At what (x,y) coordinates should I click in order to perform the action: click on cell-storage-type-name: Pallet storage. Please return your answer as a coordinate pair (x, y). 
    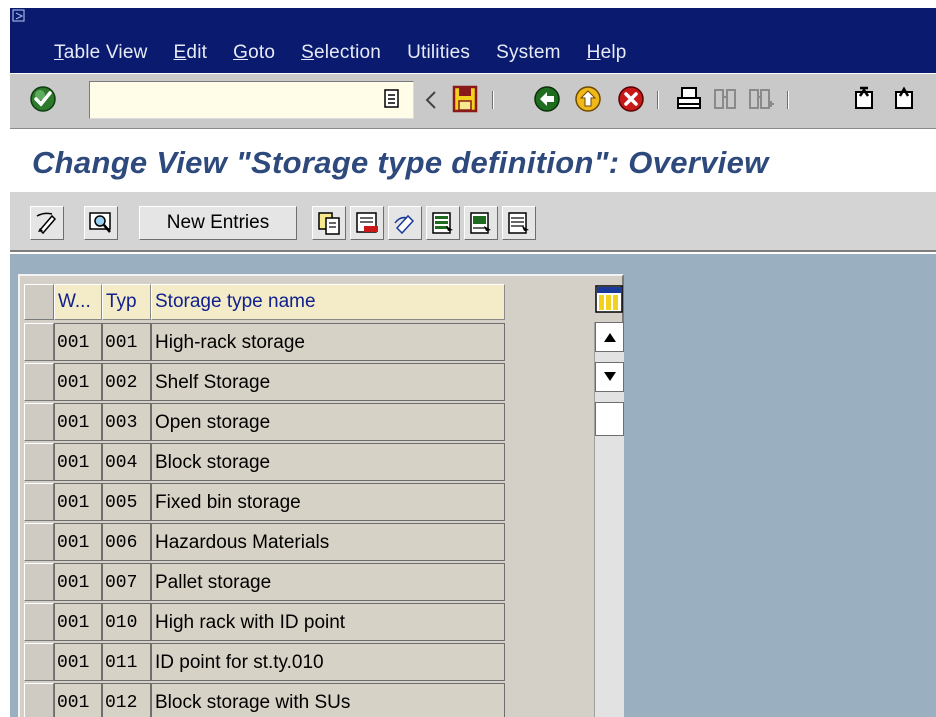
    Looking at the image, I should click on (328, 582).